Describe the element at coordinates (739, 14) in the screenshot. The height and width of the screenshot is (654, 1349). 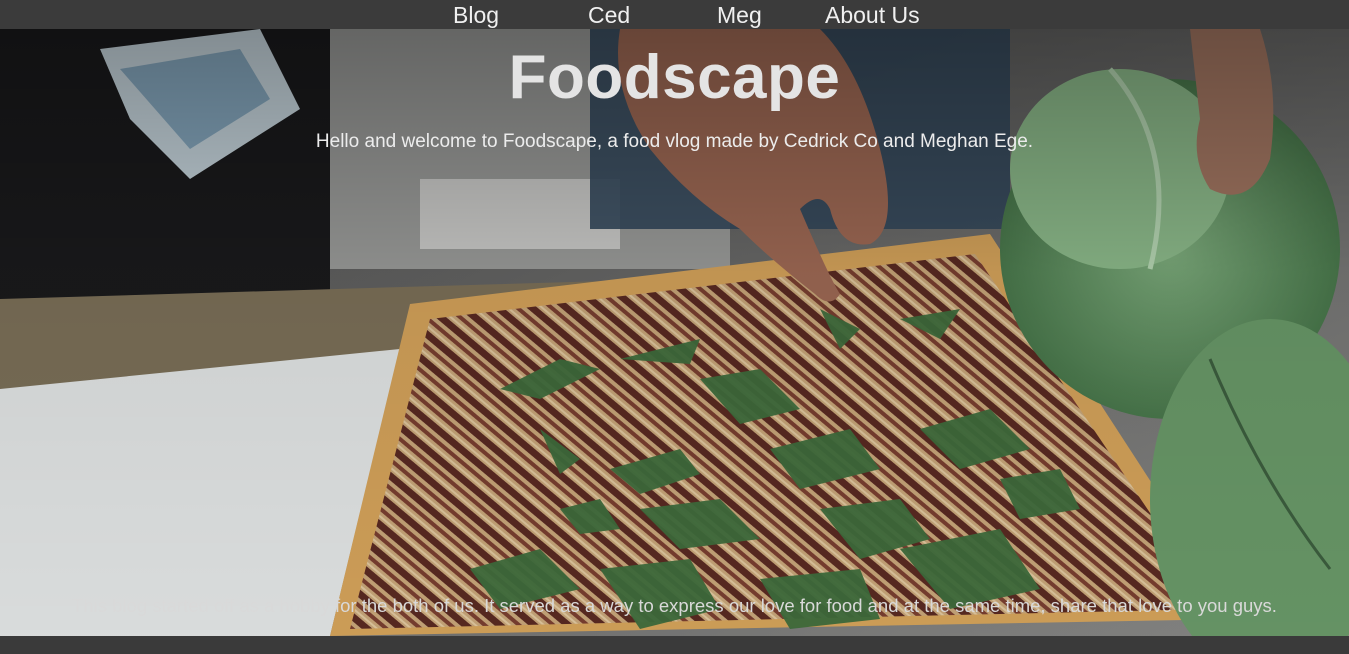
I see `nav-link-meg: Meg` at that location.